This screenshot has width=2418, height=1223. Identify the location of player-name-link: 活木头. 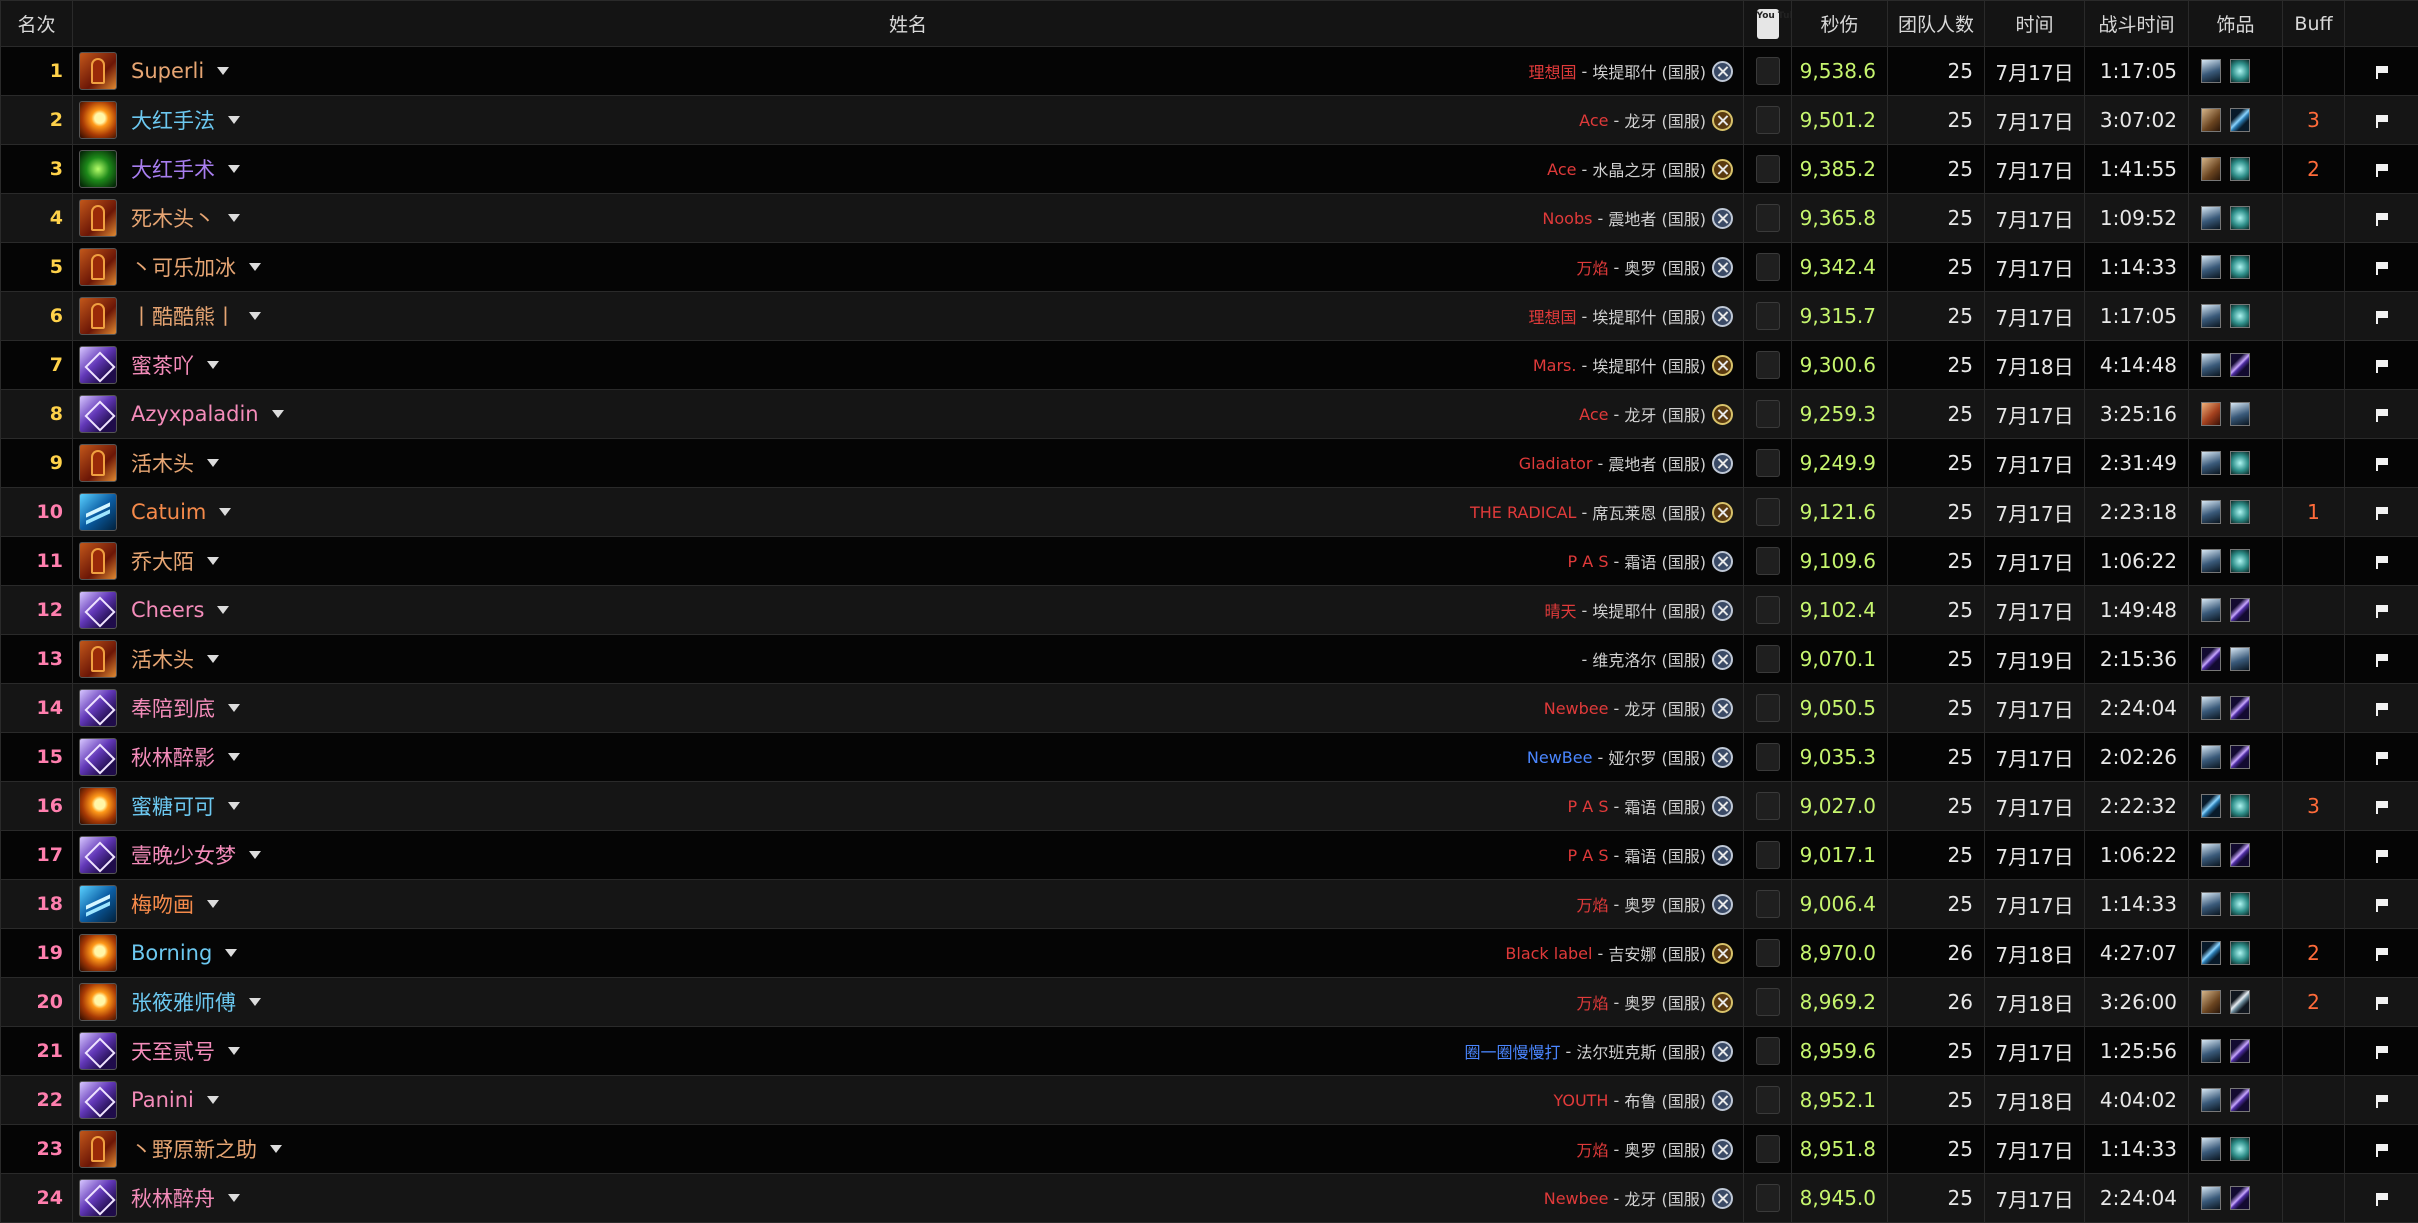
(162, 659).